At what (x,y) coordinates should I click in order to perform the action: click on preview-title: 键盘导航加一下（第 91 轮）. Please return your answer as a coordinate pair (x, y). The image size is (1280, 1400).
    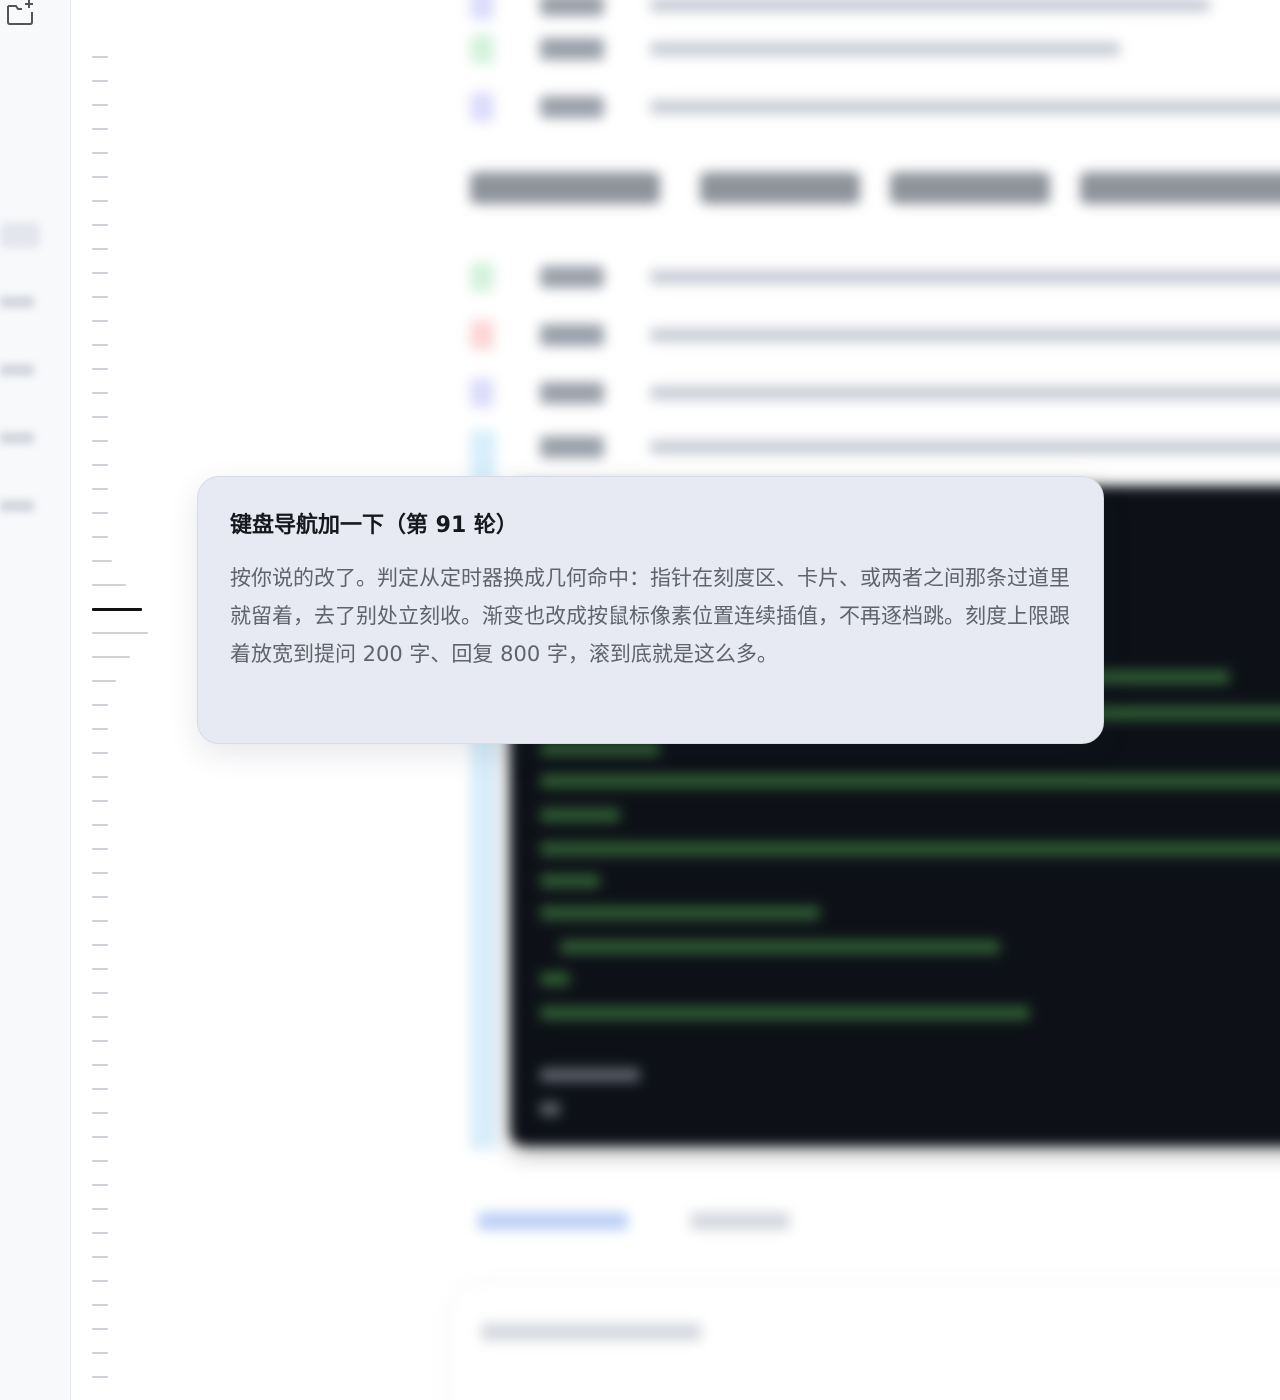
    Looking at the image, I should click on (374, 525).